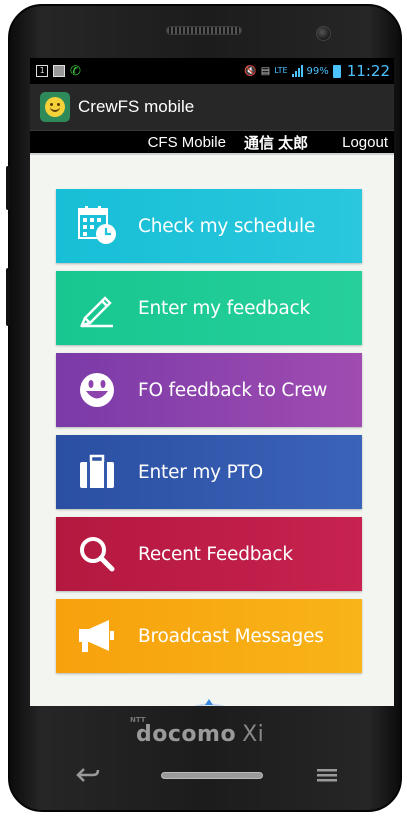  I want to click on status-bar: 1 ✆ 🔇 ▤ LTE 99% 11:22, so click(212, 71).